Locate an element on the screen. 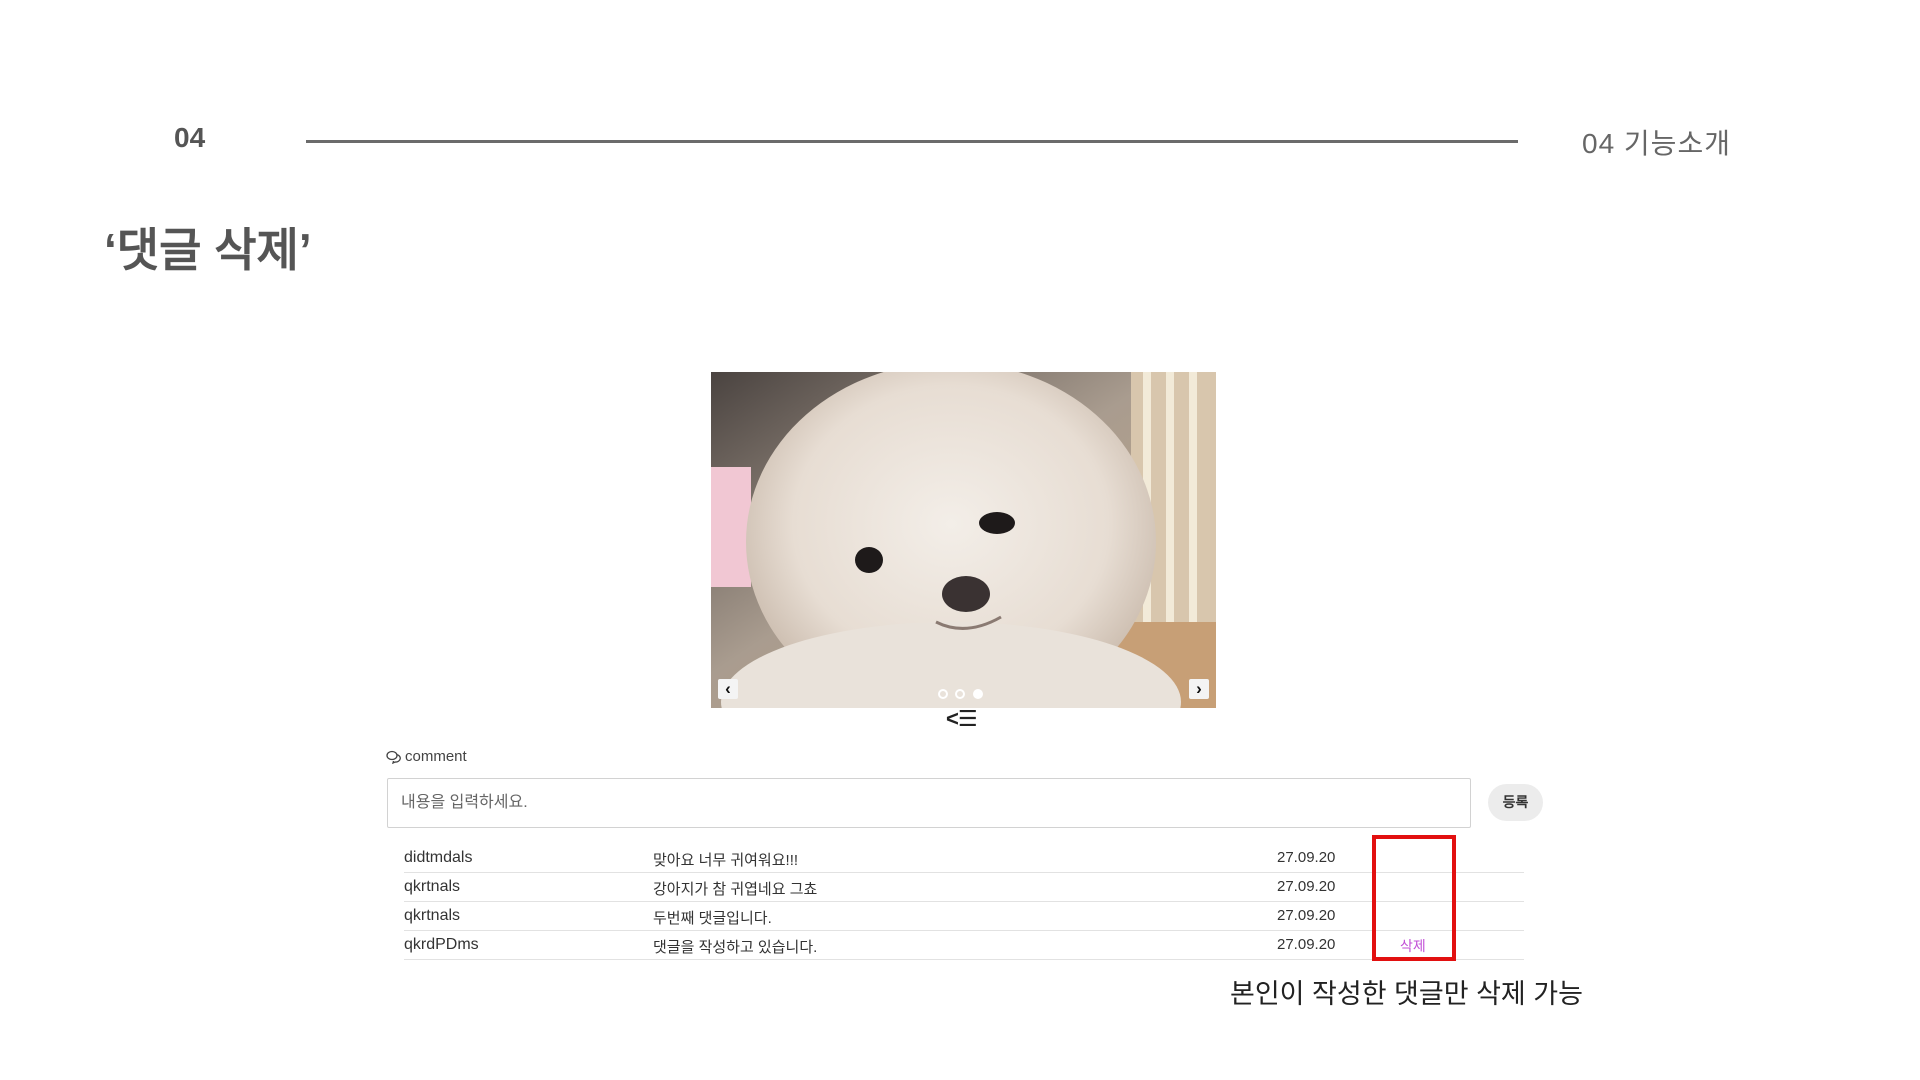 This screenshot has height=1080, width=1920. comment-text: 댓글을 작성하고 있습니다. is located at coordinates (735, 947).